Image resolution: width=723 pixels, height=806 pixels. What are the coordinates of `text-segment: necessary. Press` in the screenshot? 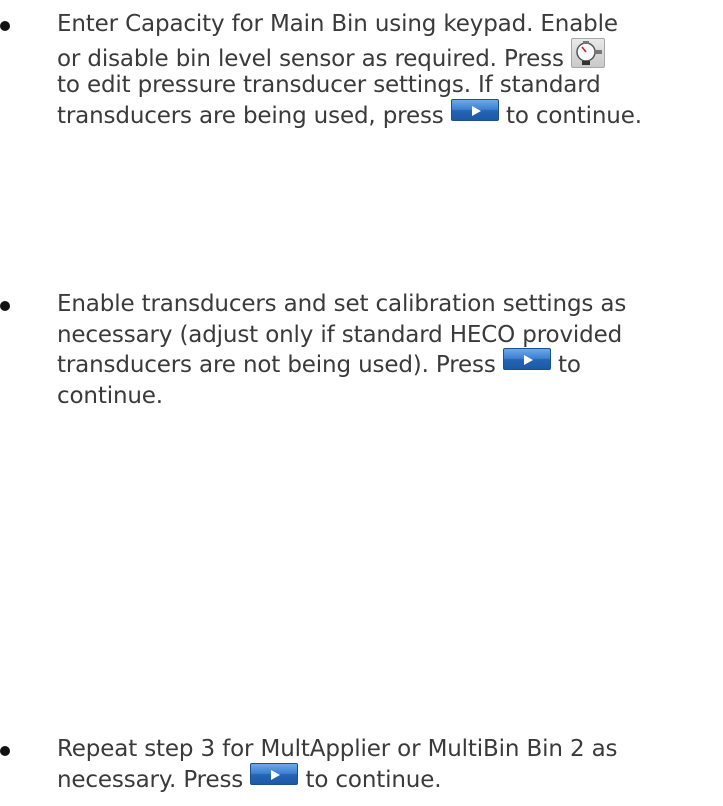 It's located at (154, 779).